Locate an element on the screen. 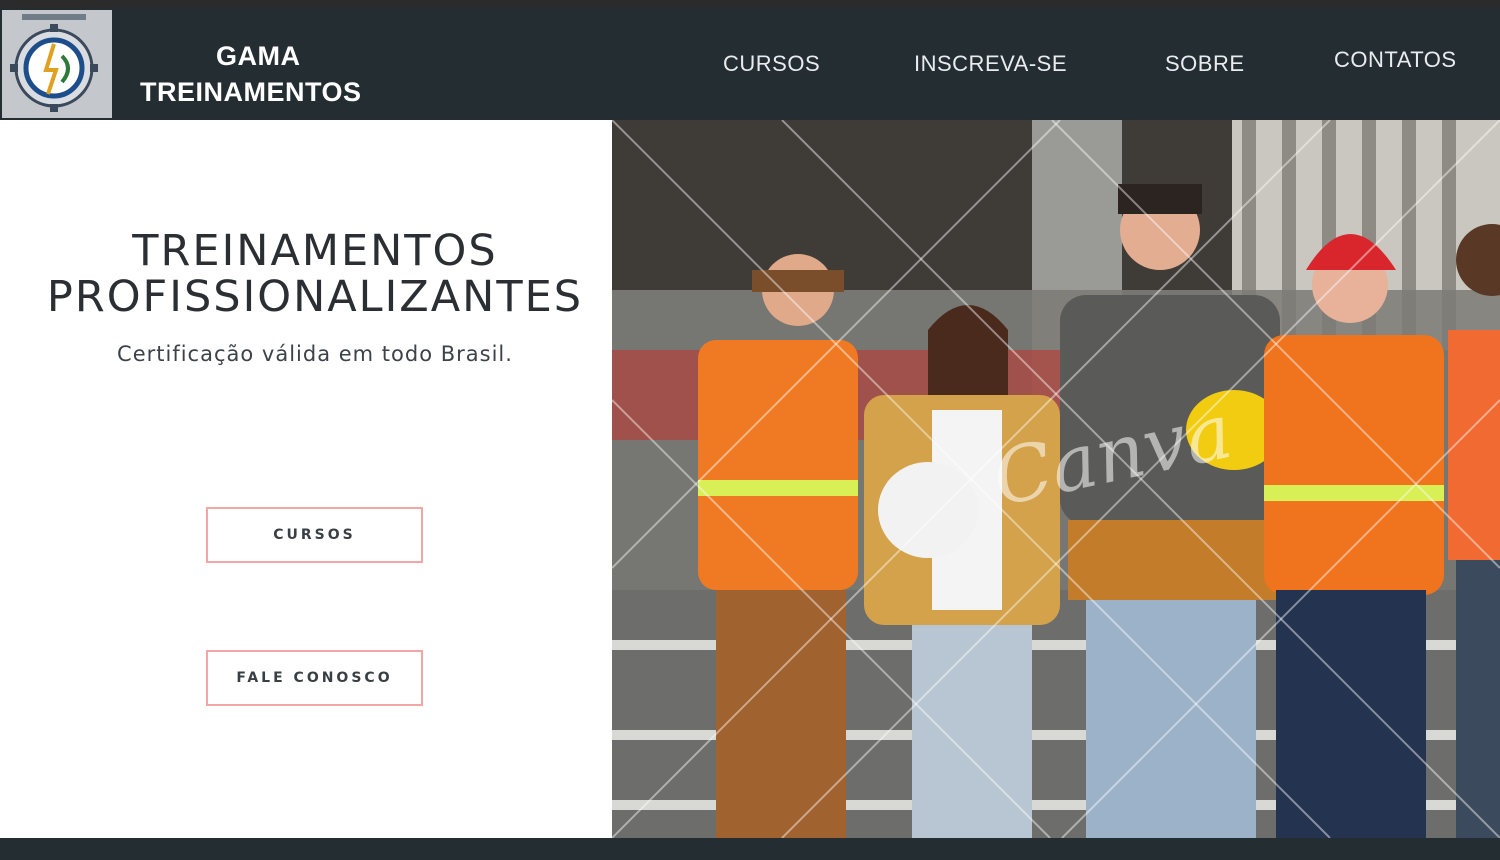 This screenshot has height=860, width=1500. logo is located at coordinates (57, 64).